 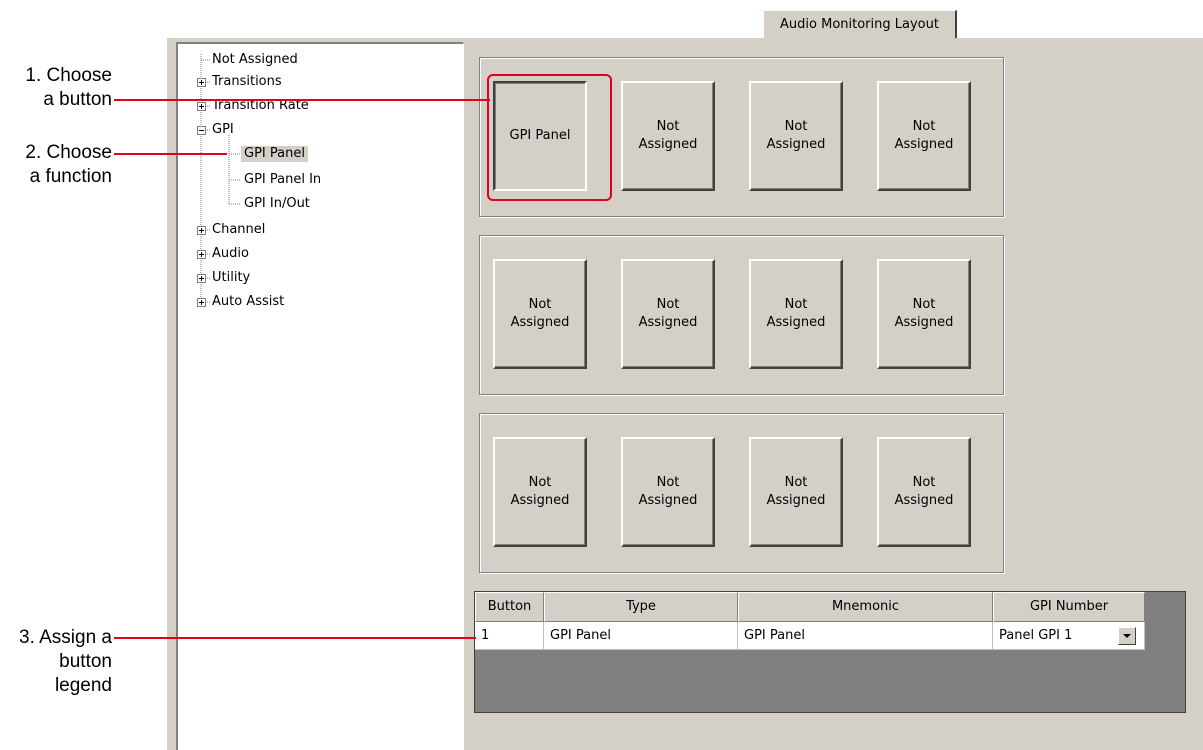 I want to click on panel-button-4: Not Assigned, so click(x=924, y=136).